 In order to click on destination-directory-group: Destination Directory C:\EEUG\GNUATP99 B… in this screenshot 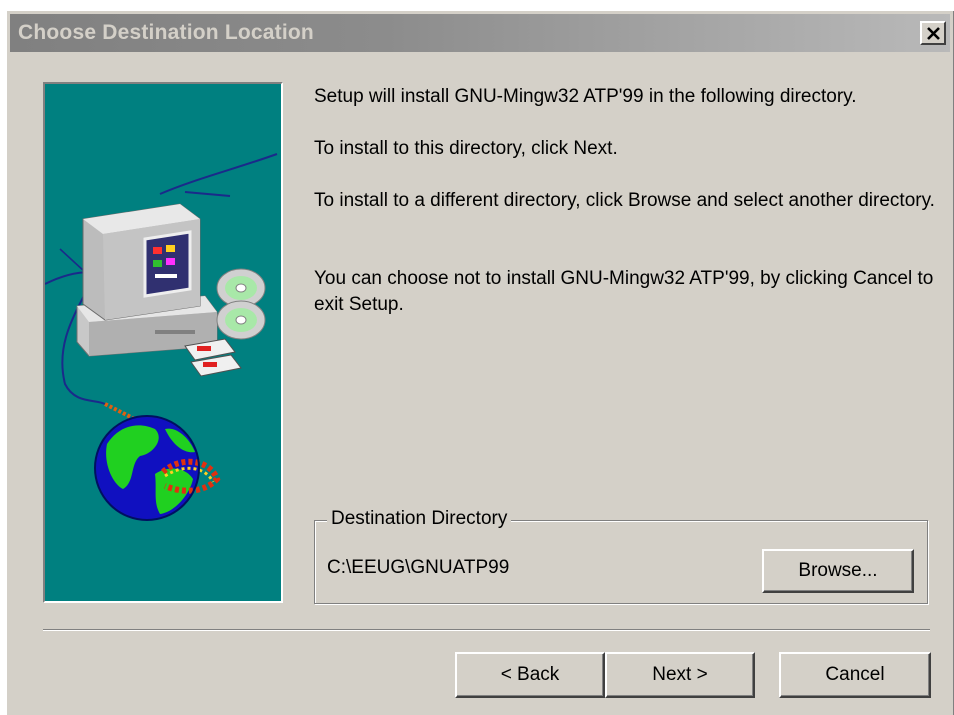, I will do `click(621, 556)`.